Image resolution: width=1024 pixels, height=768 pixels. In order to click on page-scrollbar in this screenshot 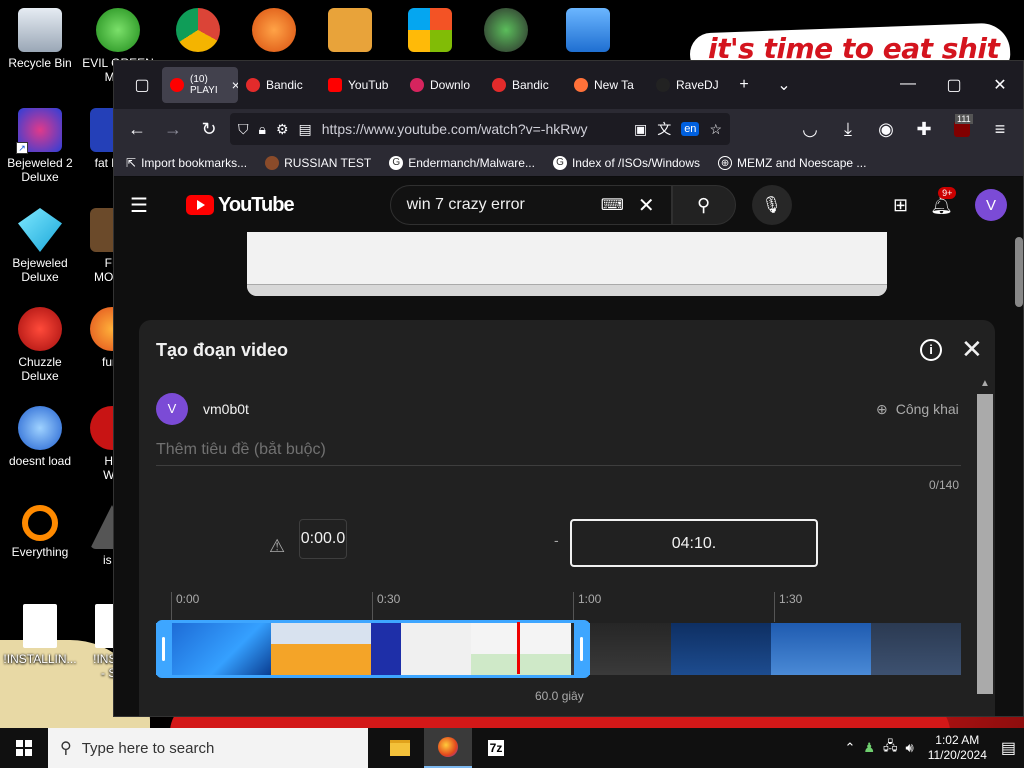, I will do `click(1019, 272)`.